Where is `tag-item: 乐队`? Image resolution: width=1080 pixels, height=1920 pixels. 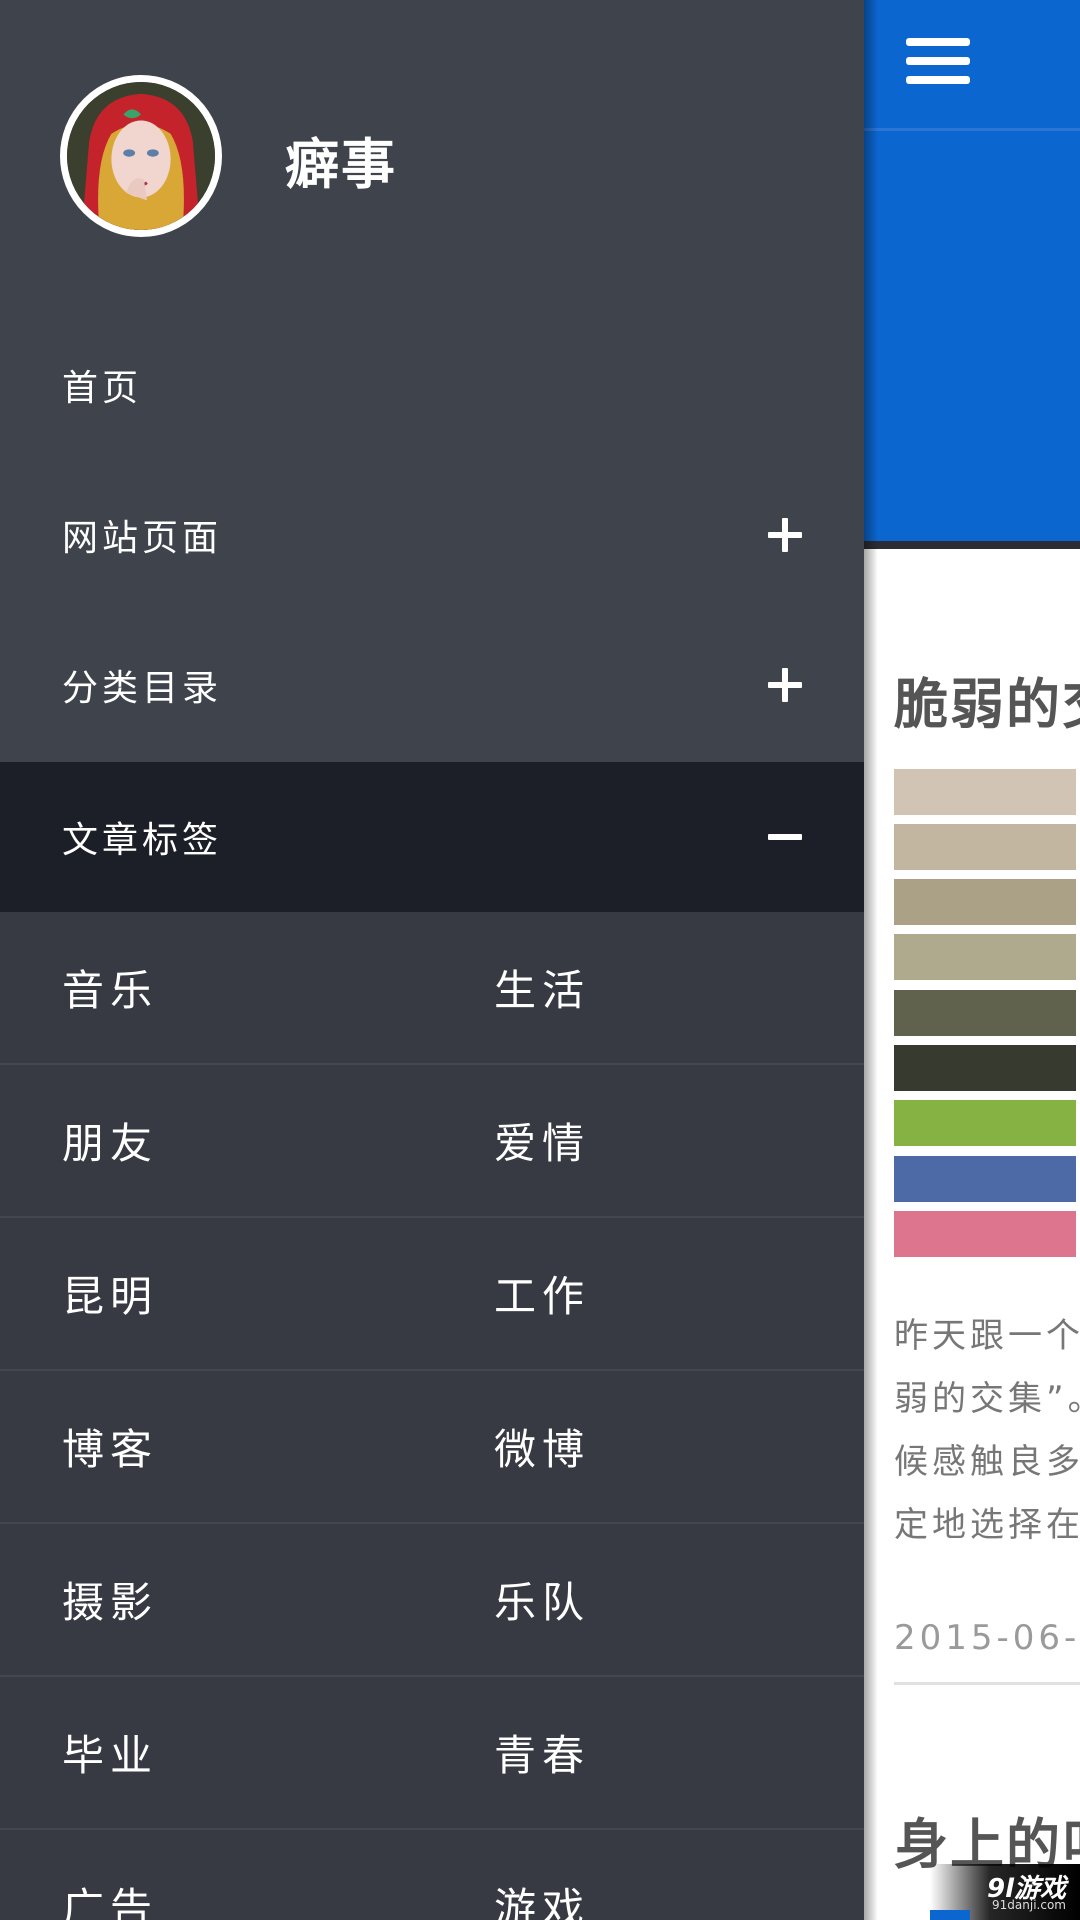
tag-item: 乐队 is located at coordinates (542, 1599).